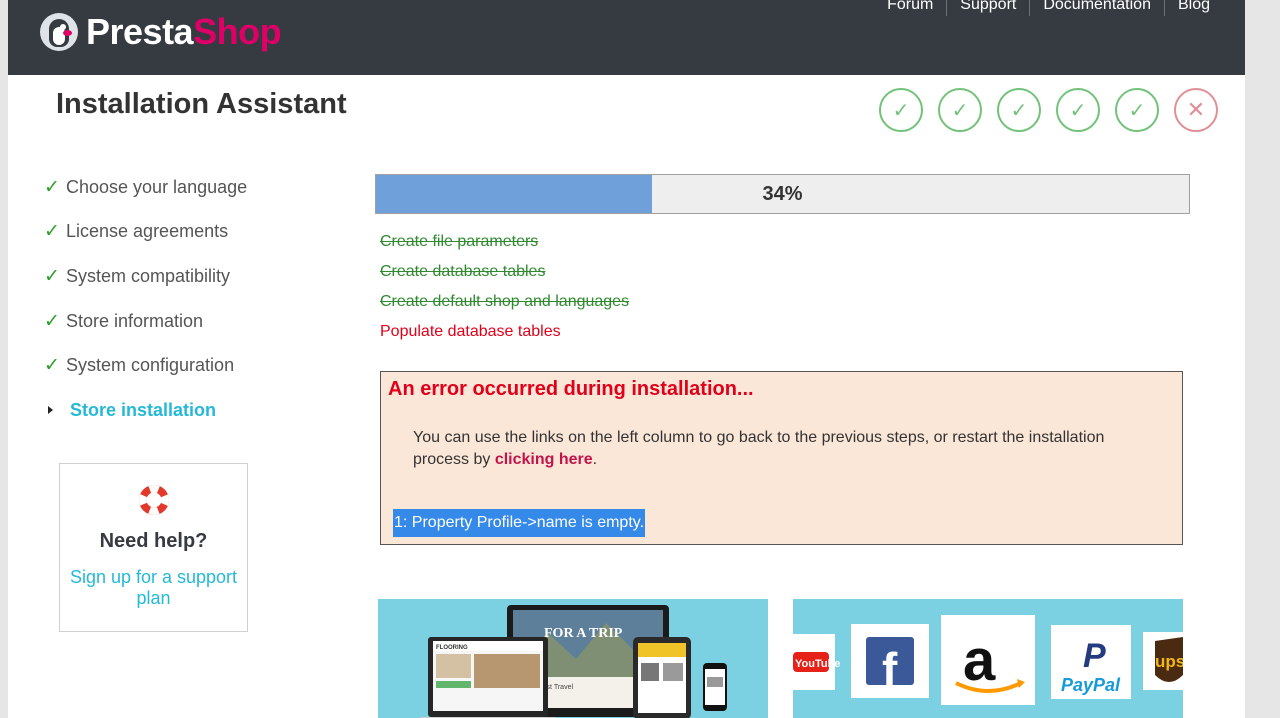  Describe the element at coordinates (135, 320) in the screenshot. I see `step-label: Store information` at that location.